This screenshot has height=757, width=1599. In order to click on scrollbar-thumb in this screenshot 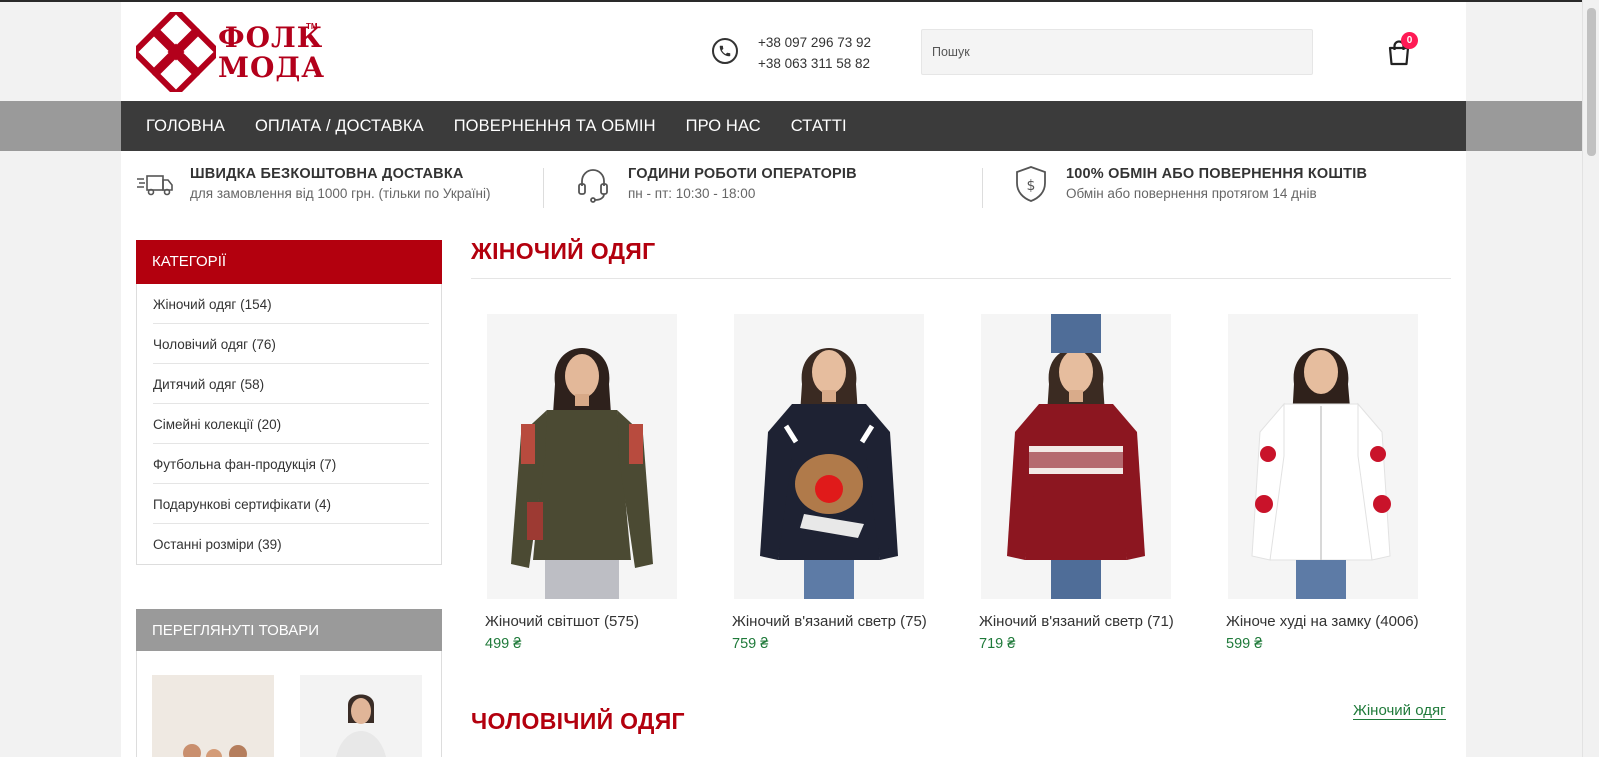, I will do `click(1591, 82)`.